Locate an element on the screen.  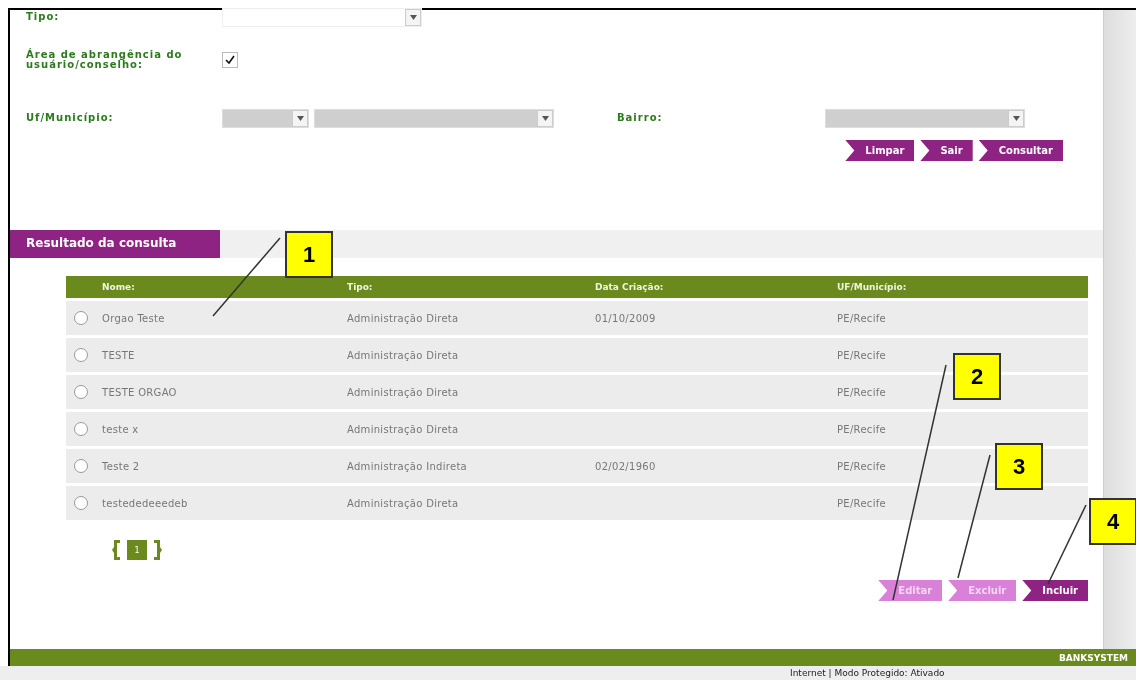
callout-number: 2 is located at coordinates (977, 376).